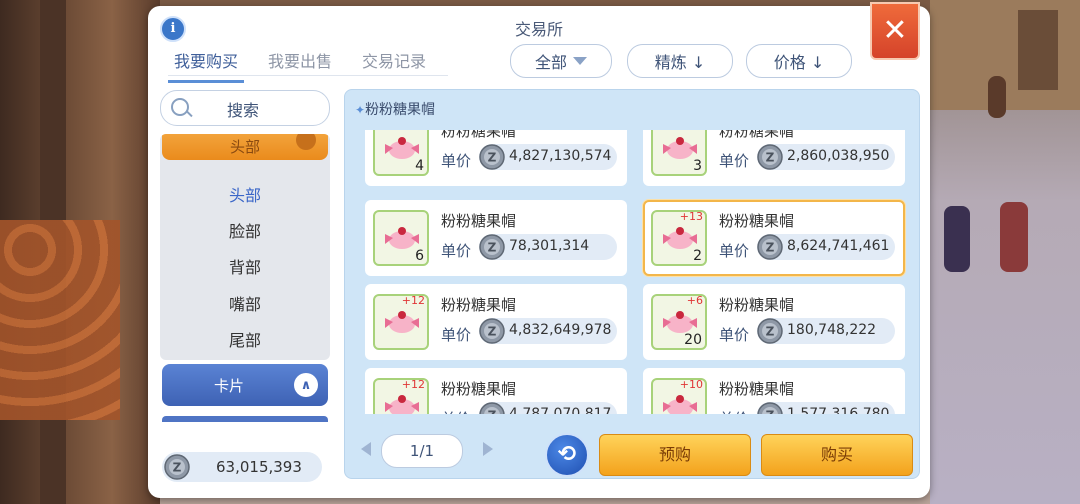  What do you see at coordinates (838, 246) in the screenshot?
I see `price-value: 8,624,741,461` at bounding box center [838, 246].